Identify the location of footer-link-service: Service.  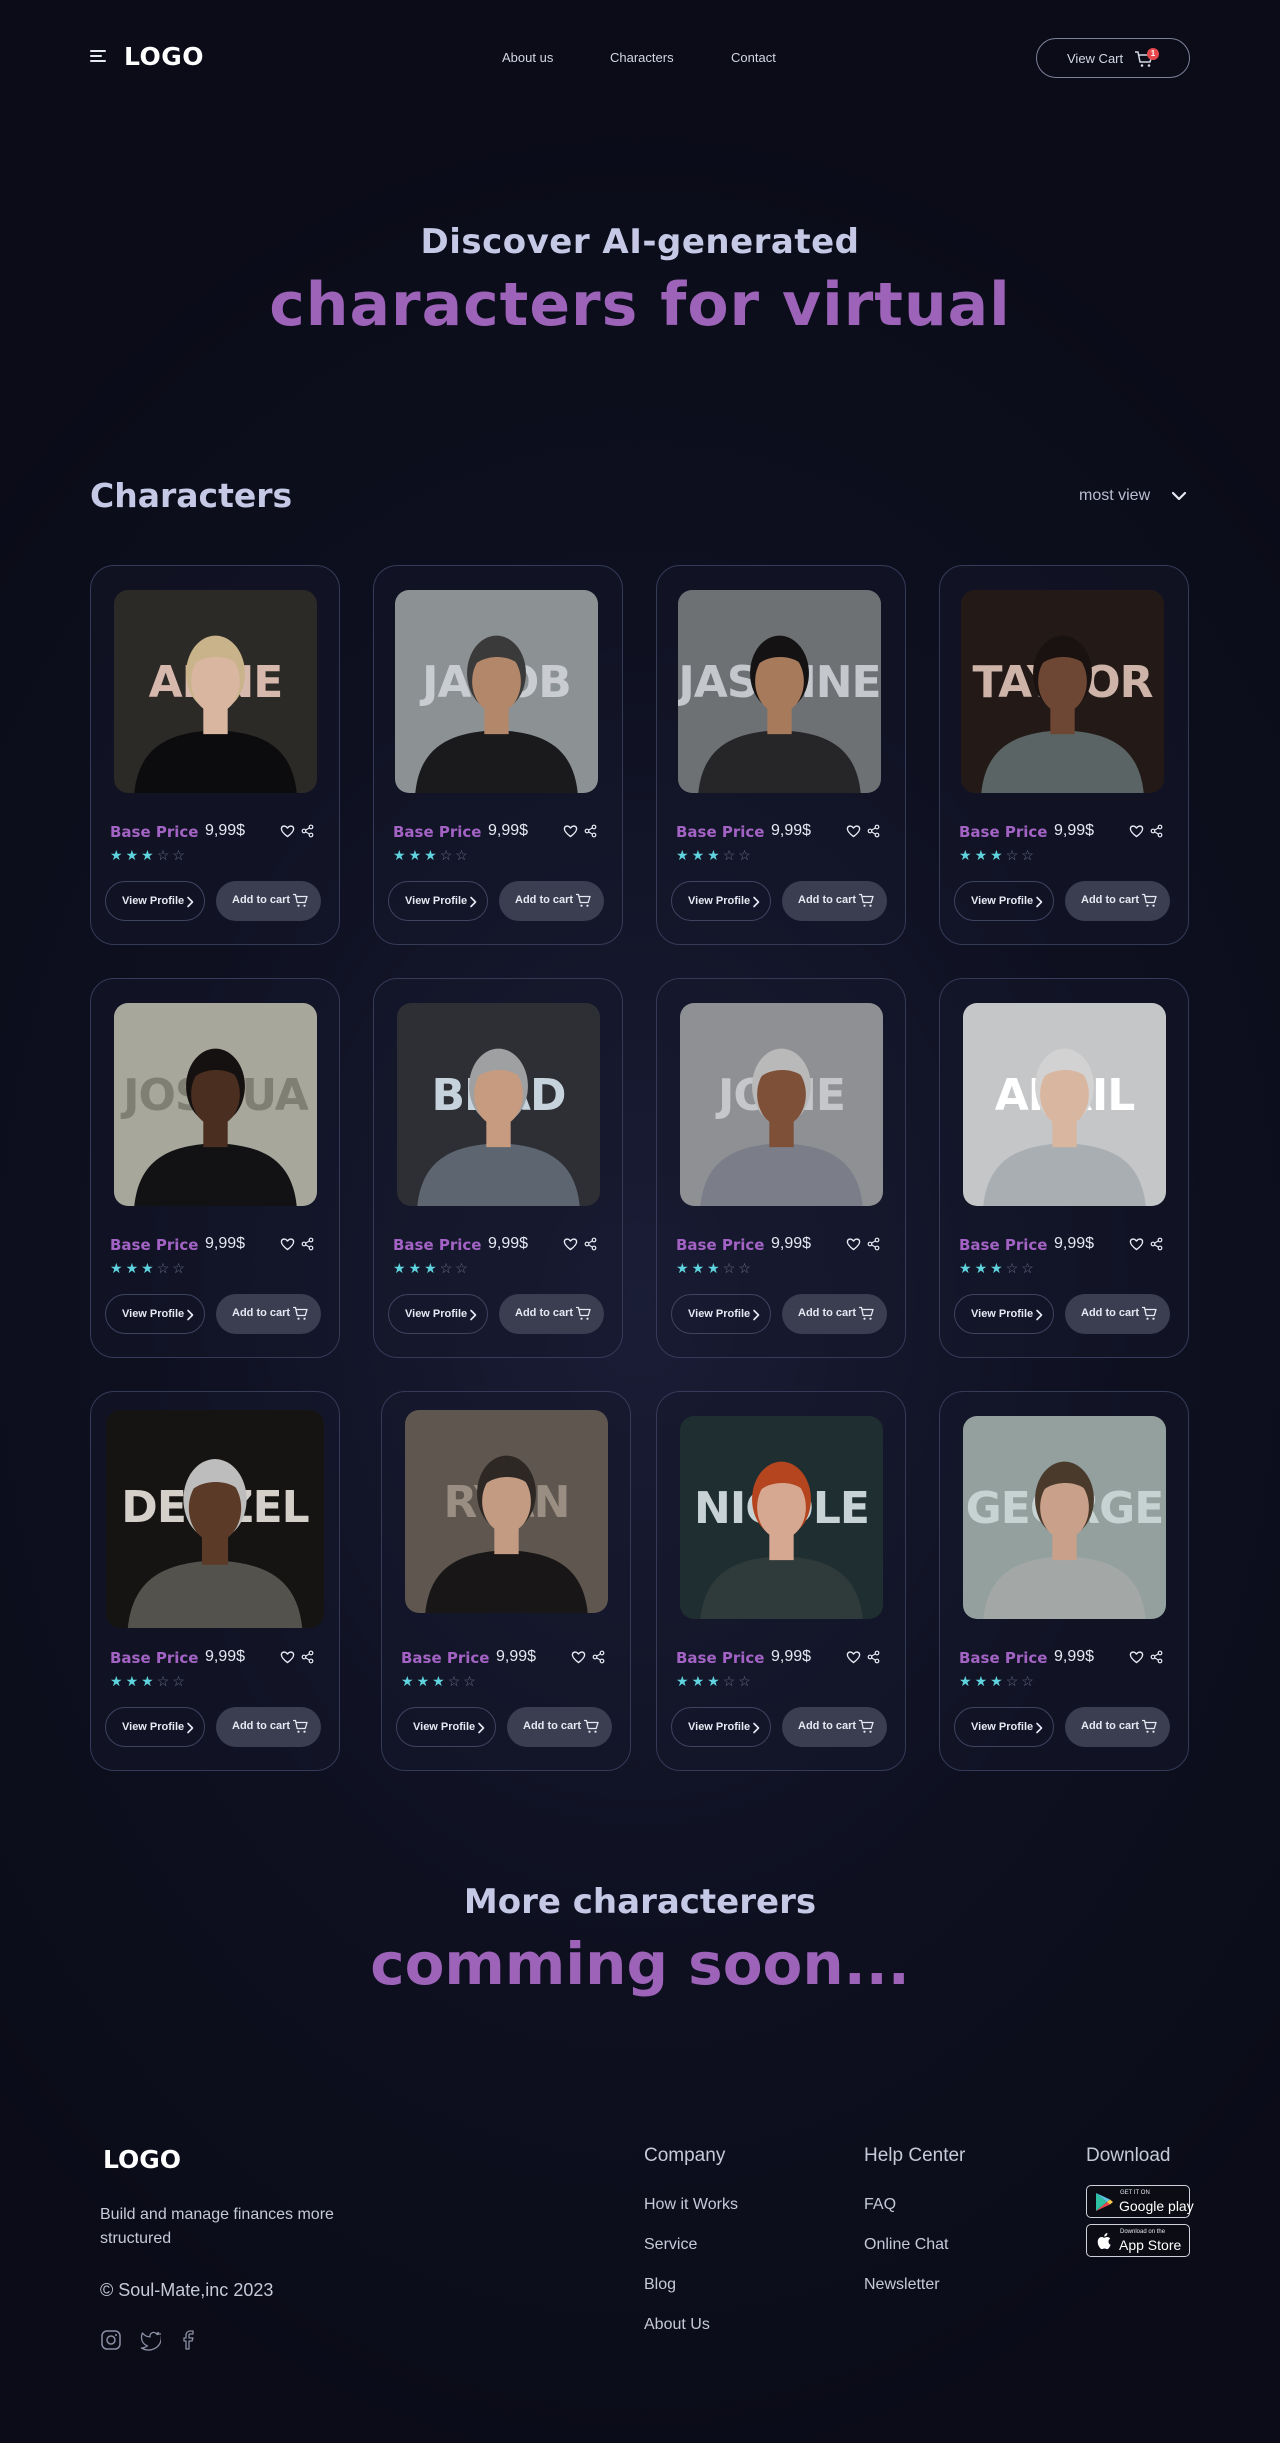
(670, 2245).